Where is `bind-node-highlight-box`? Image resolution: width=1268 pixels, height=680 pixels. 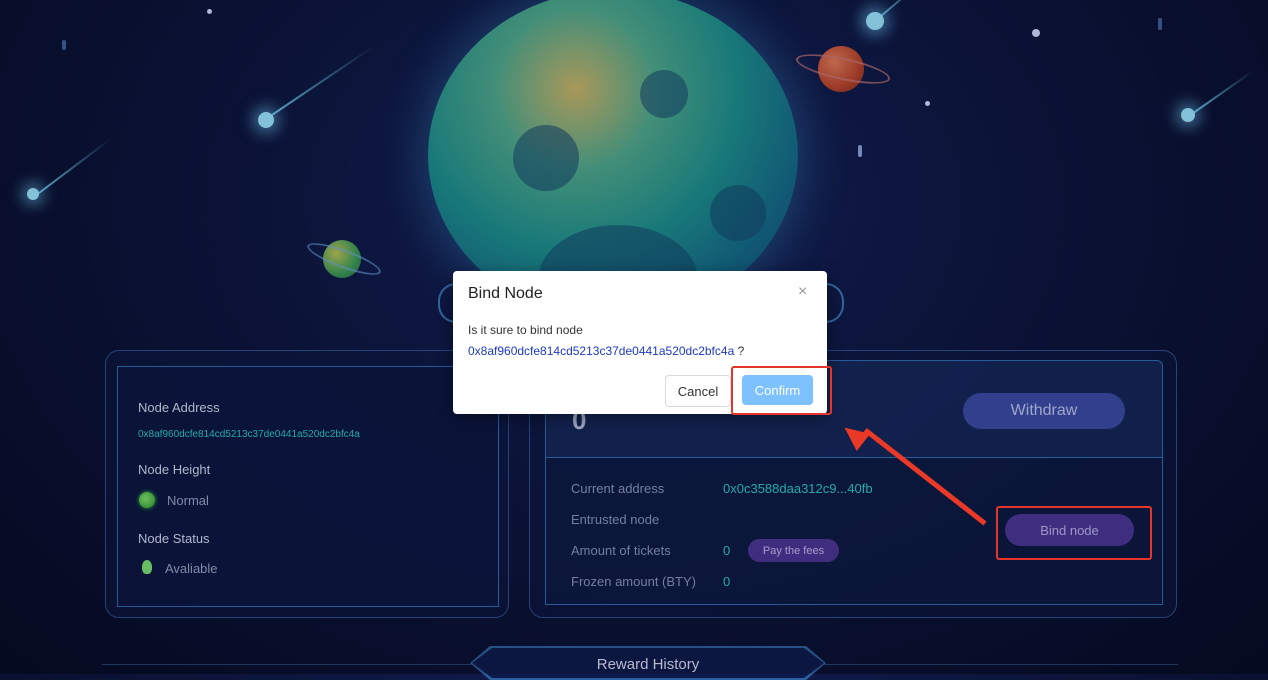
bind-node-highlight-box is located at coordinates (1074, 533).